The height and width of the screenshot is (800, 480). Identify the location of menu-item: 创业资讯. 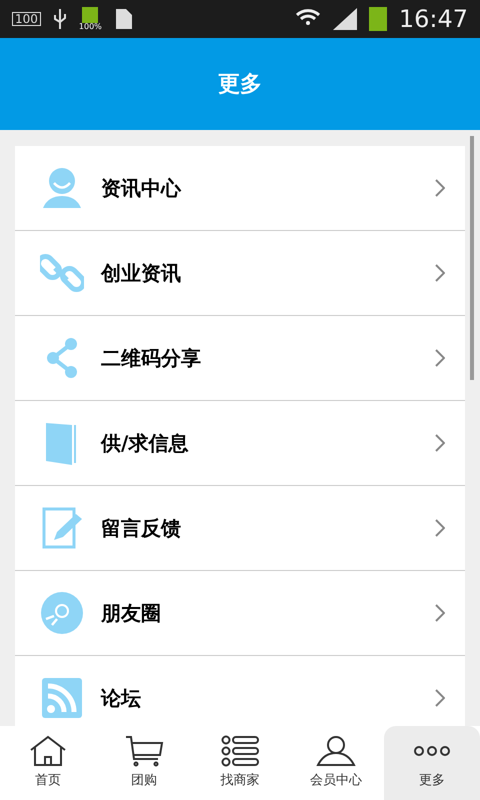
(240, 273).